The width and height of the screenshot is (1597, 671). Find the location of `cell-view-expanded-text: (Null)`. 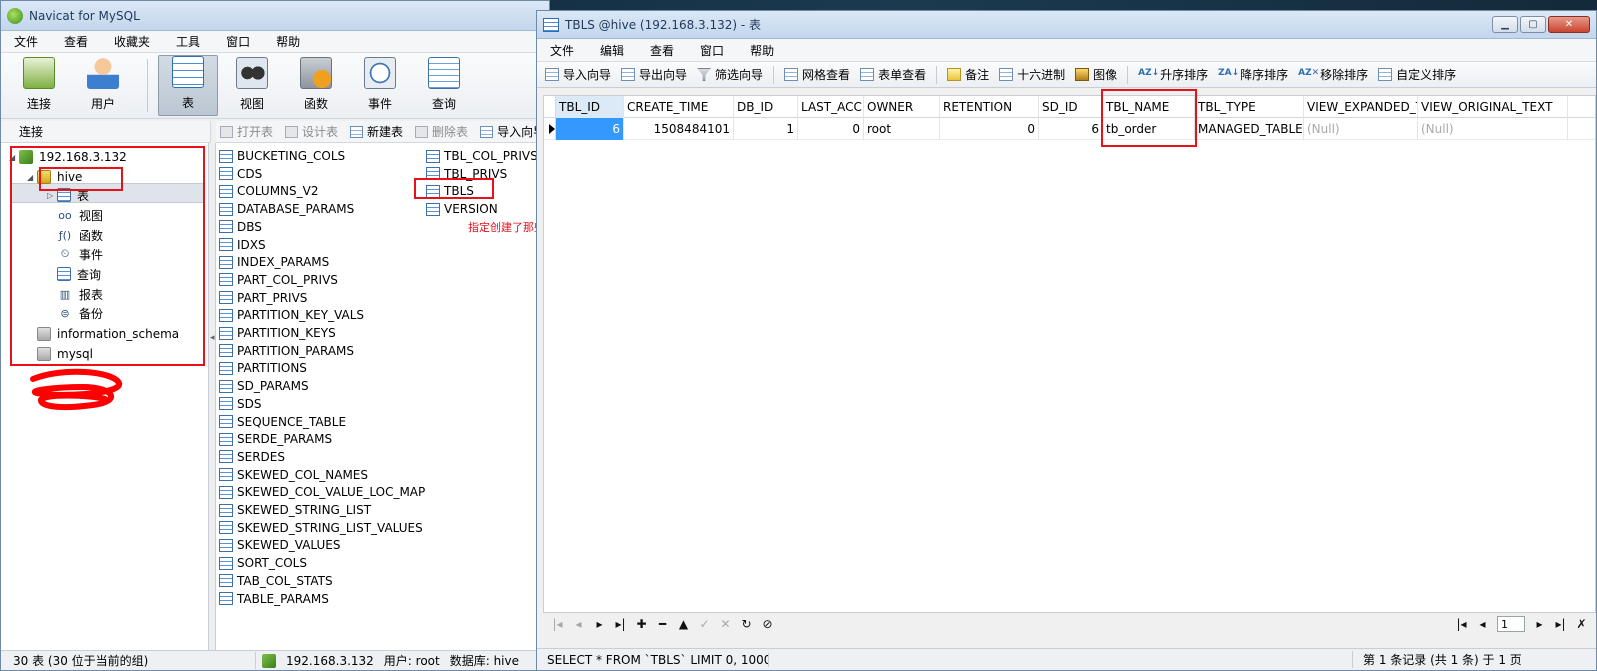

cell-view-expanded-text: (Null) is located at coordinates (1361, 129).